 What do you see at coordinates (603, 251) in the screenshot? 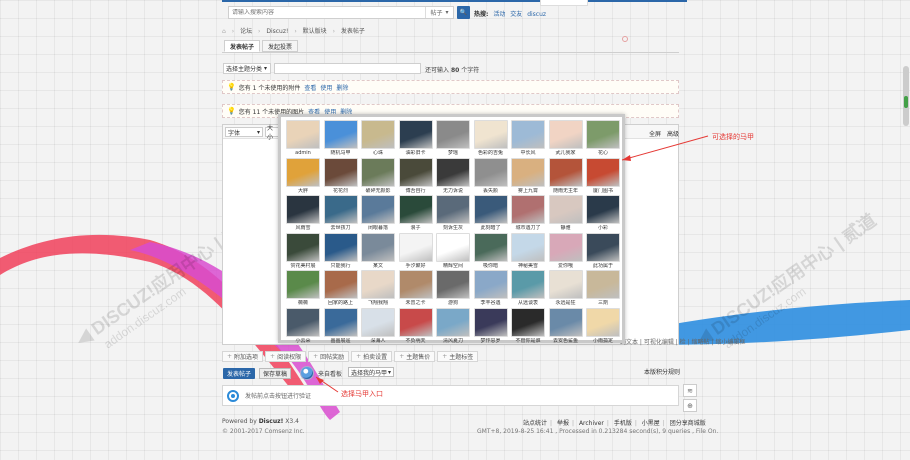
I see `avatar-option: 此功属于` at bounding box center [603, 251].